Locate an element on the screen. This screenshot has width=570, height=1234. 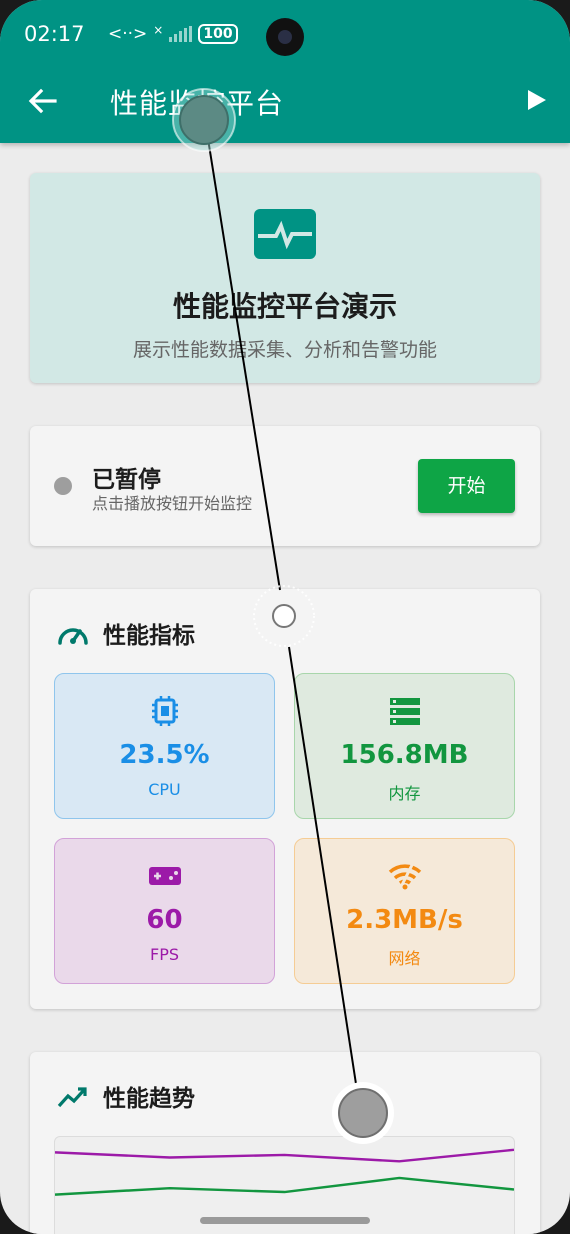
network-value: 2.3MB/s is located at coordinates (404, 920).